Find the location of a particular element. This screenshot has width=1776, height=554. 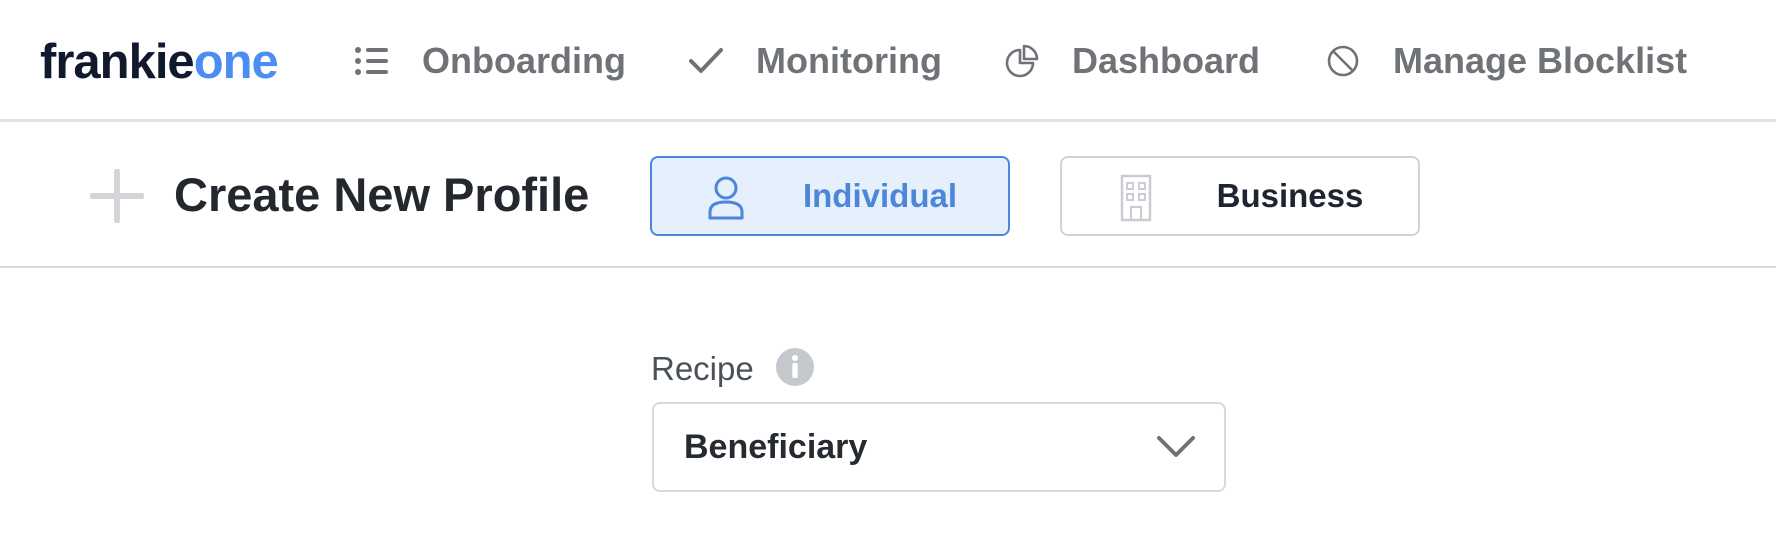

profile-type-business-button: Business is located at coordinates (1240, 196).